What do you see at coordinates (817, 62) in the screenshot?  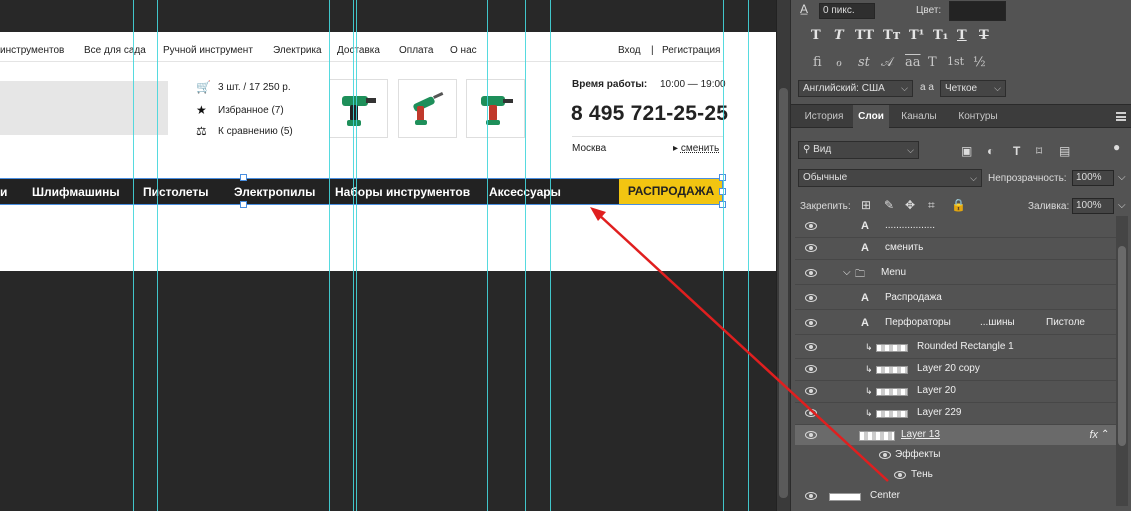 I see `ligatures-button: fi` at bounding box center [817, 62].